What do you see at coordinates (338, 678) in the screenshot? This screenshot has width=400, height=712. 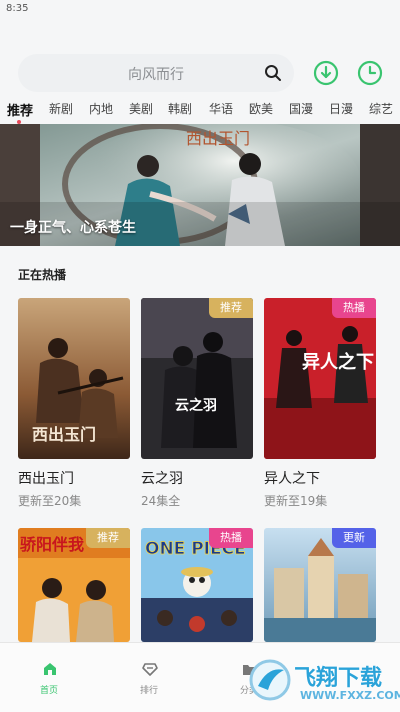 I see `watermark-title: 飞翔下载` at bounding box center [338, 678].